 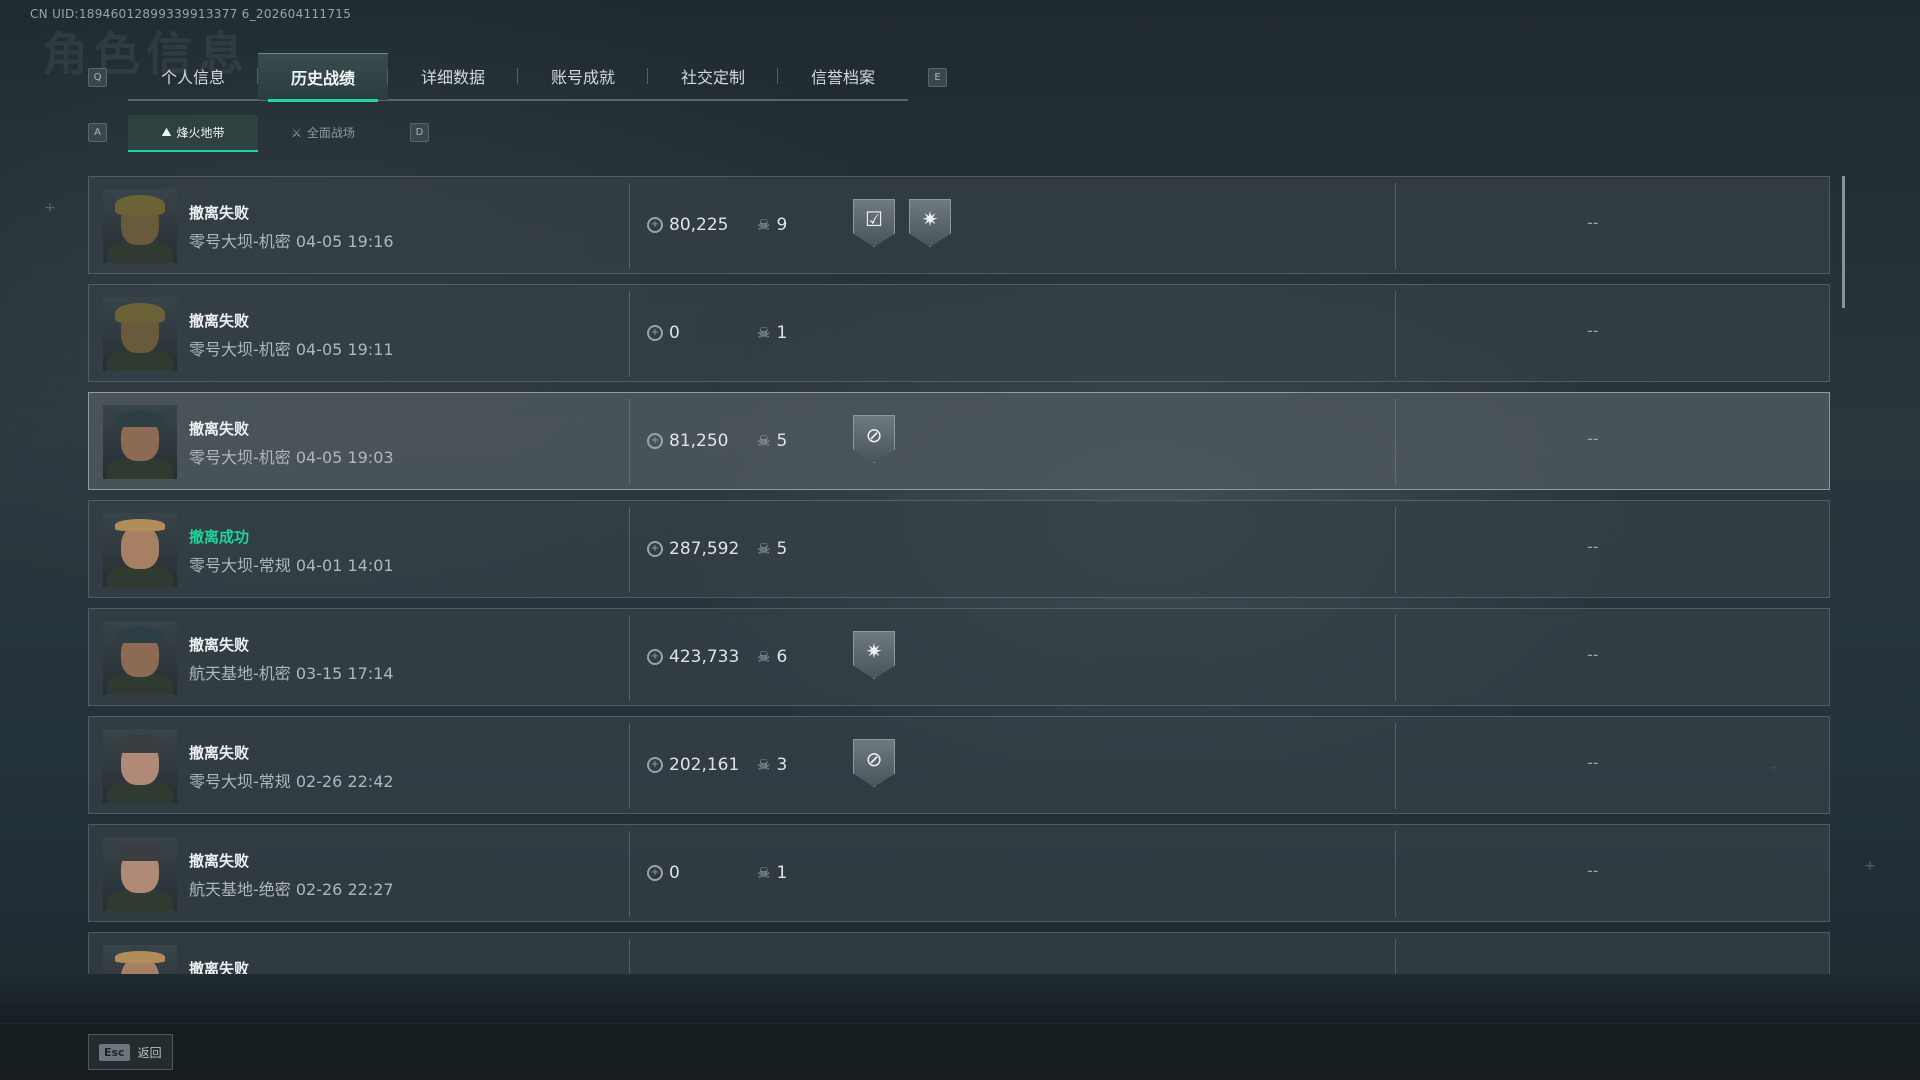 I want to click on shield-check-badge: ☑, so click(x=874, y=223).